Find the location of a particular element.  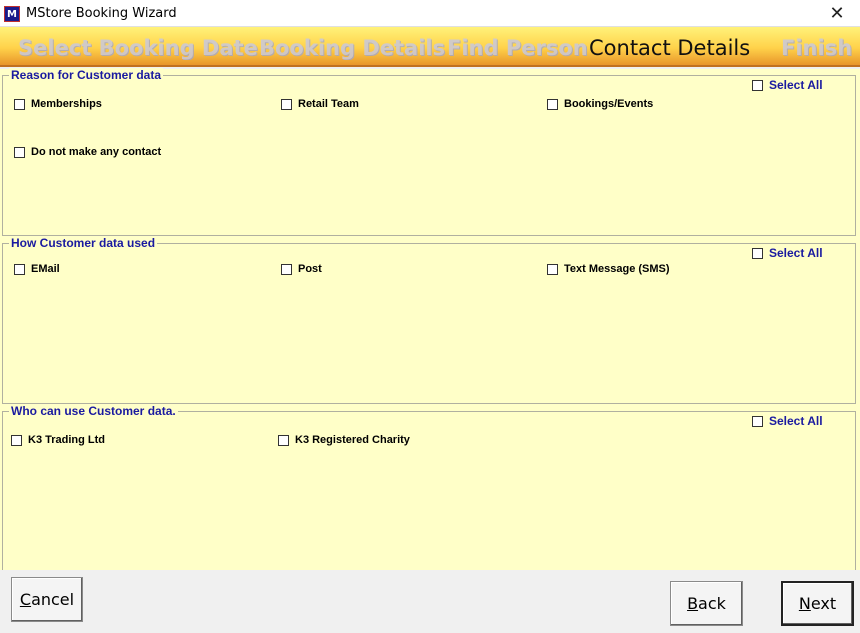

step-finish: Finish is located at coordinates (817, 48).